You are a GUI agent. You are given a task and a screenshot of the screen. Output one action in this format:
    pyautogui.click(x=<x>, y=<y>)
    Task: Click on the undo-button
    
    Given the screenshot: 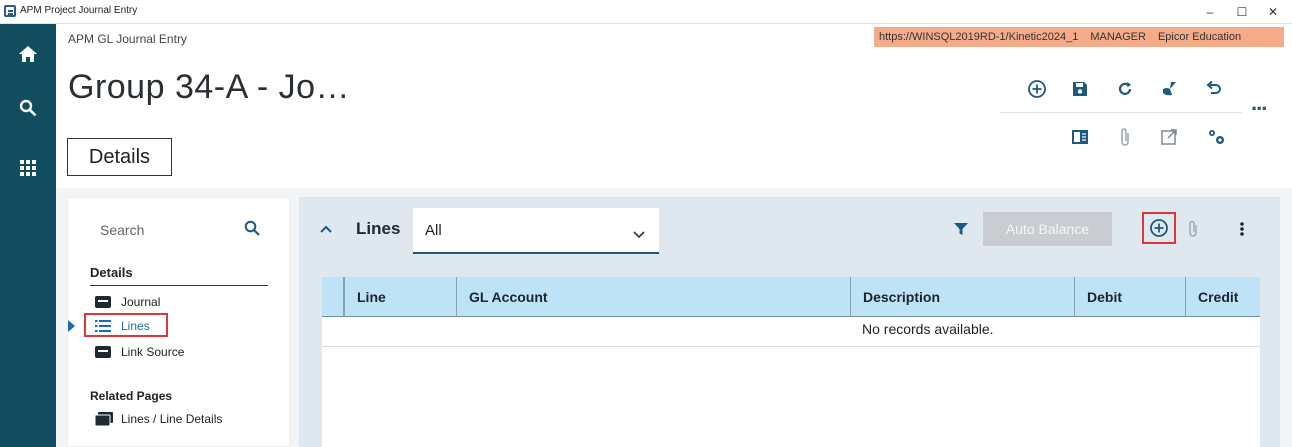 What is the action you would take?
    pyautogui.click(x=1214, y=89)
    